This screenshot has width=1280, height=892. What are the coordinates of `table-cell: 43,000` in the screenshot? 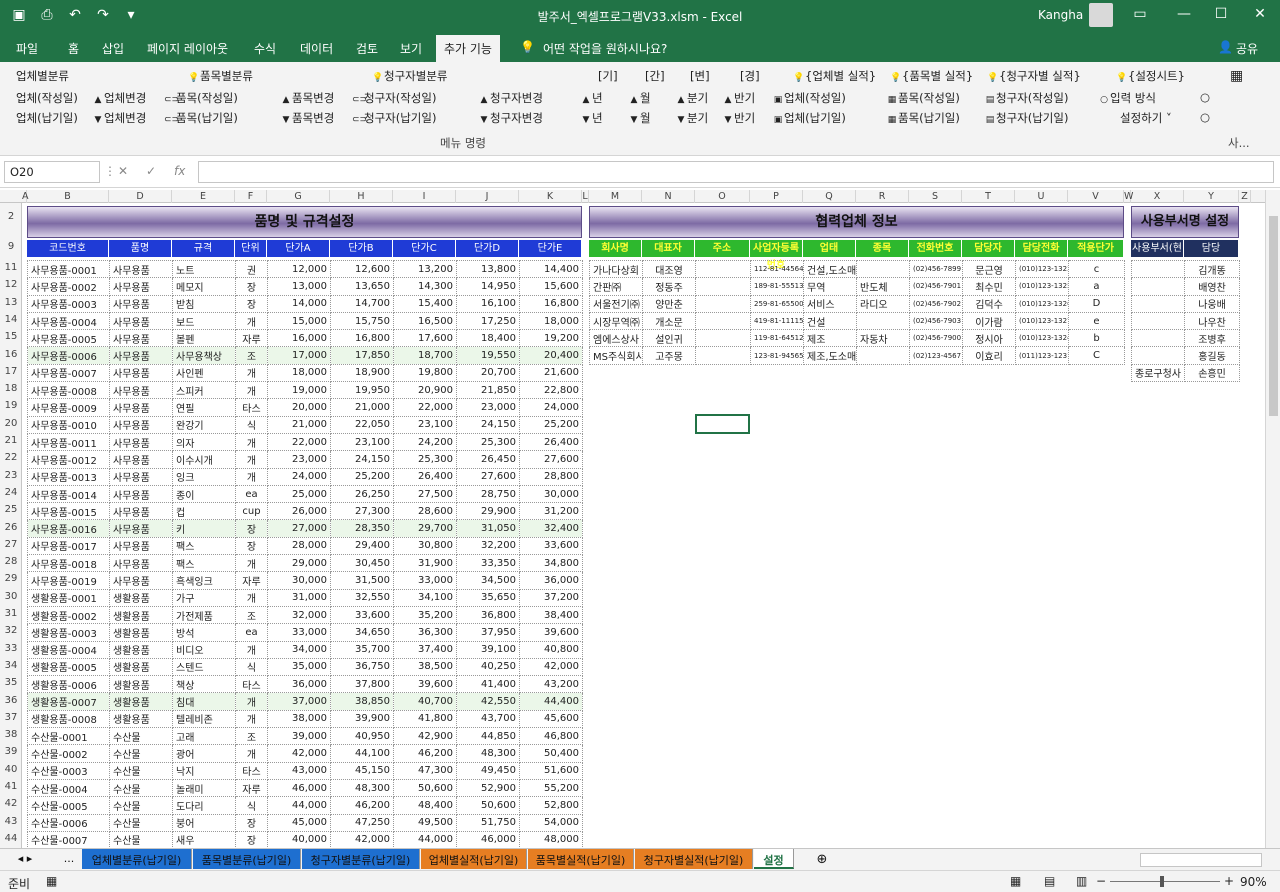 It's located at (299, 770).